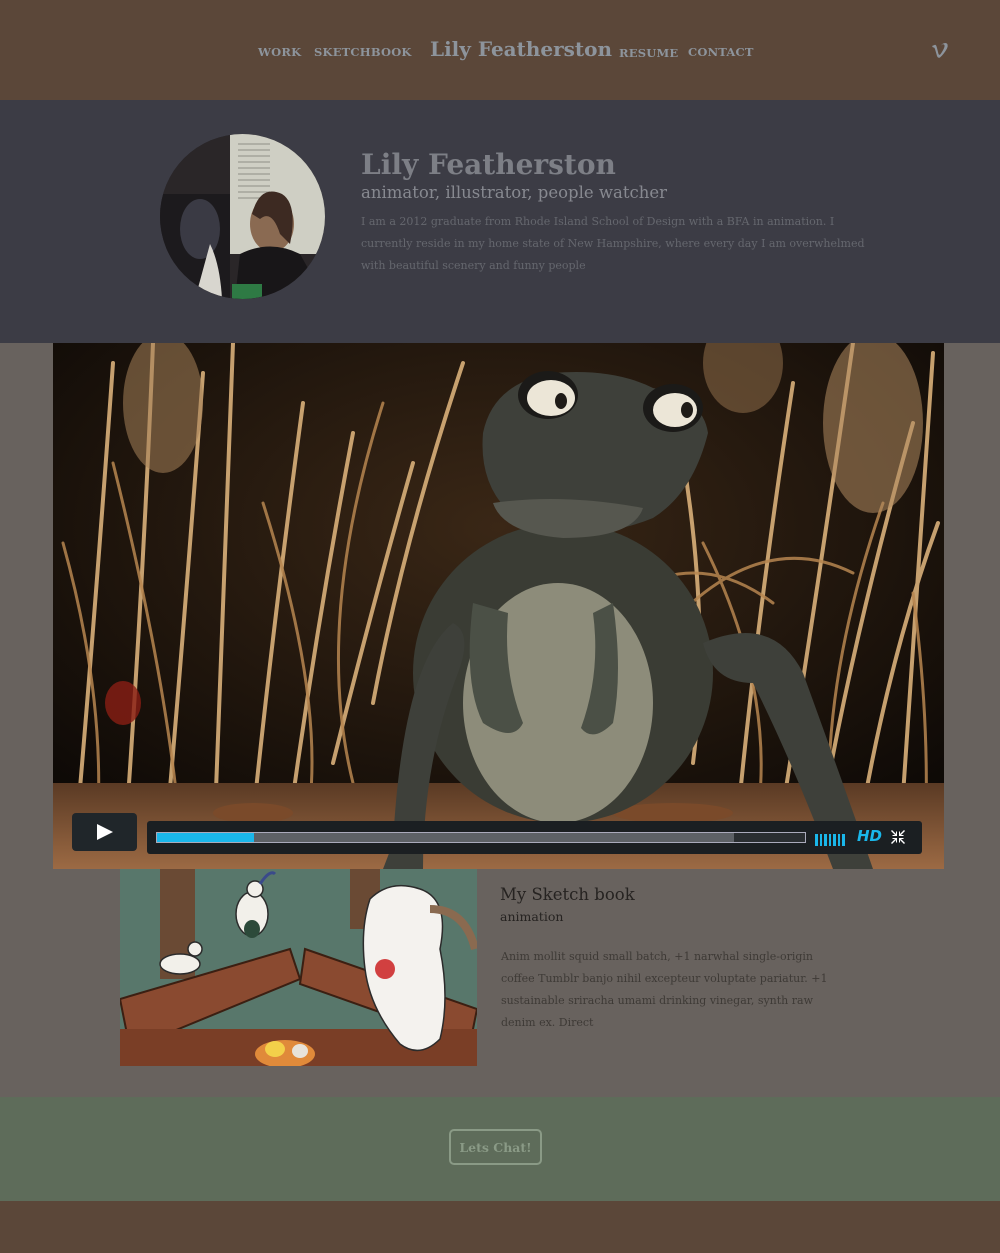 Image resolution: width=1000 pixels, height=1253 pixels. I want to click on site-title-link: Lily Featherston, so click(521, 49).